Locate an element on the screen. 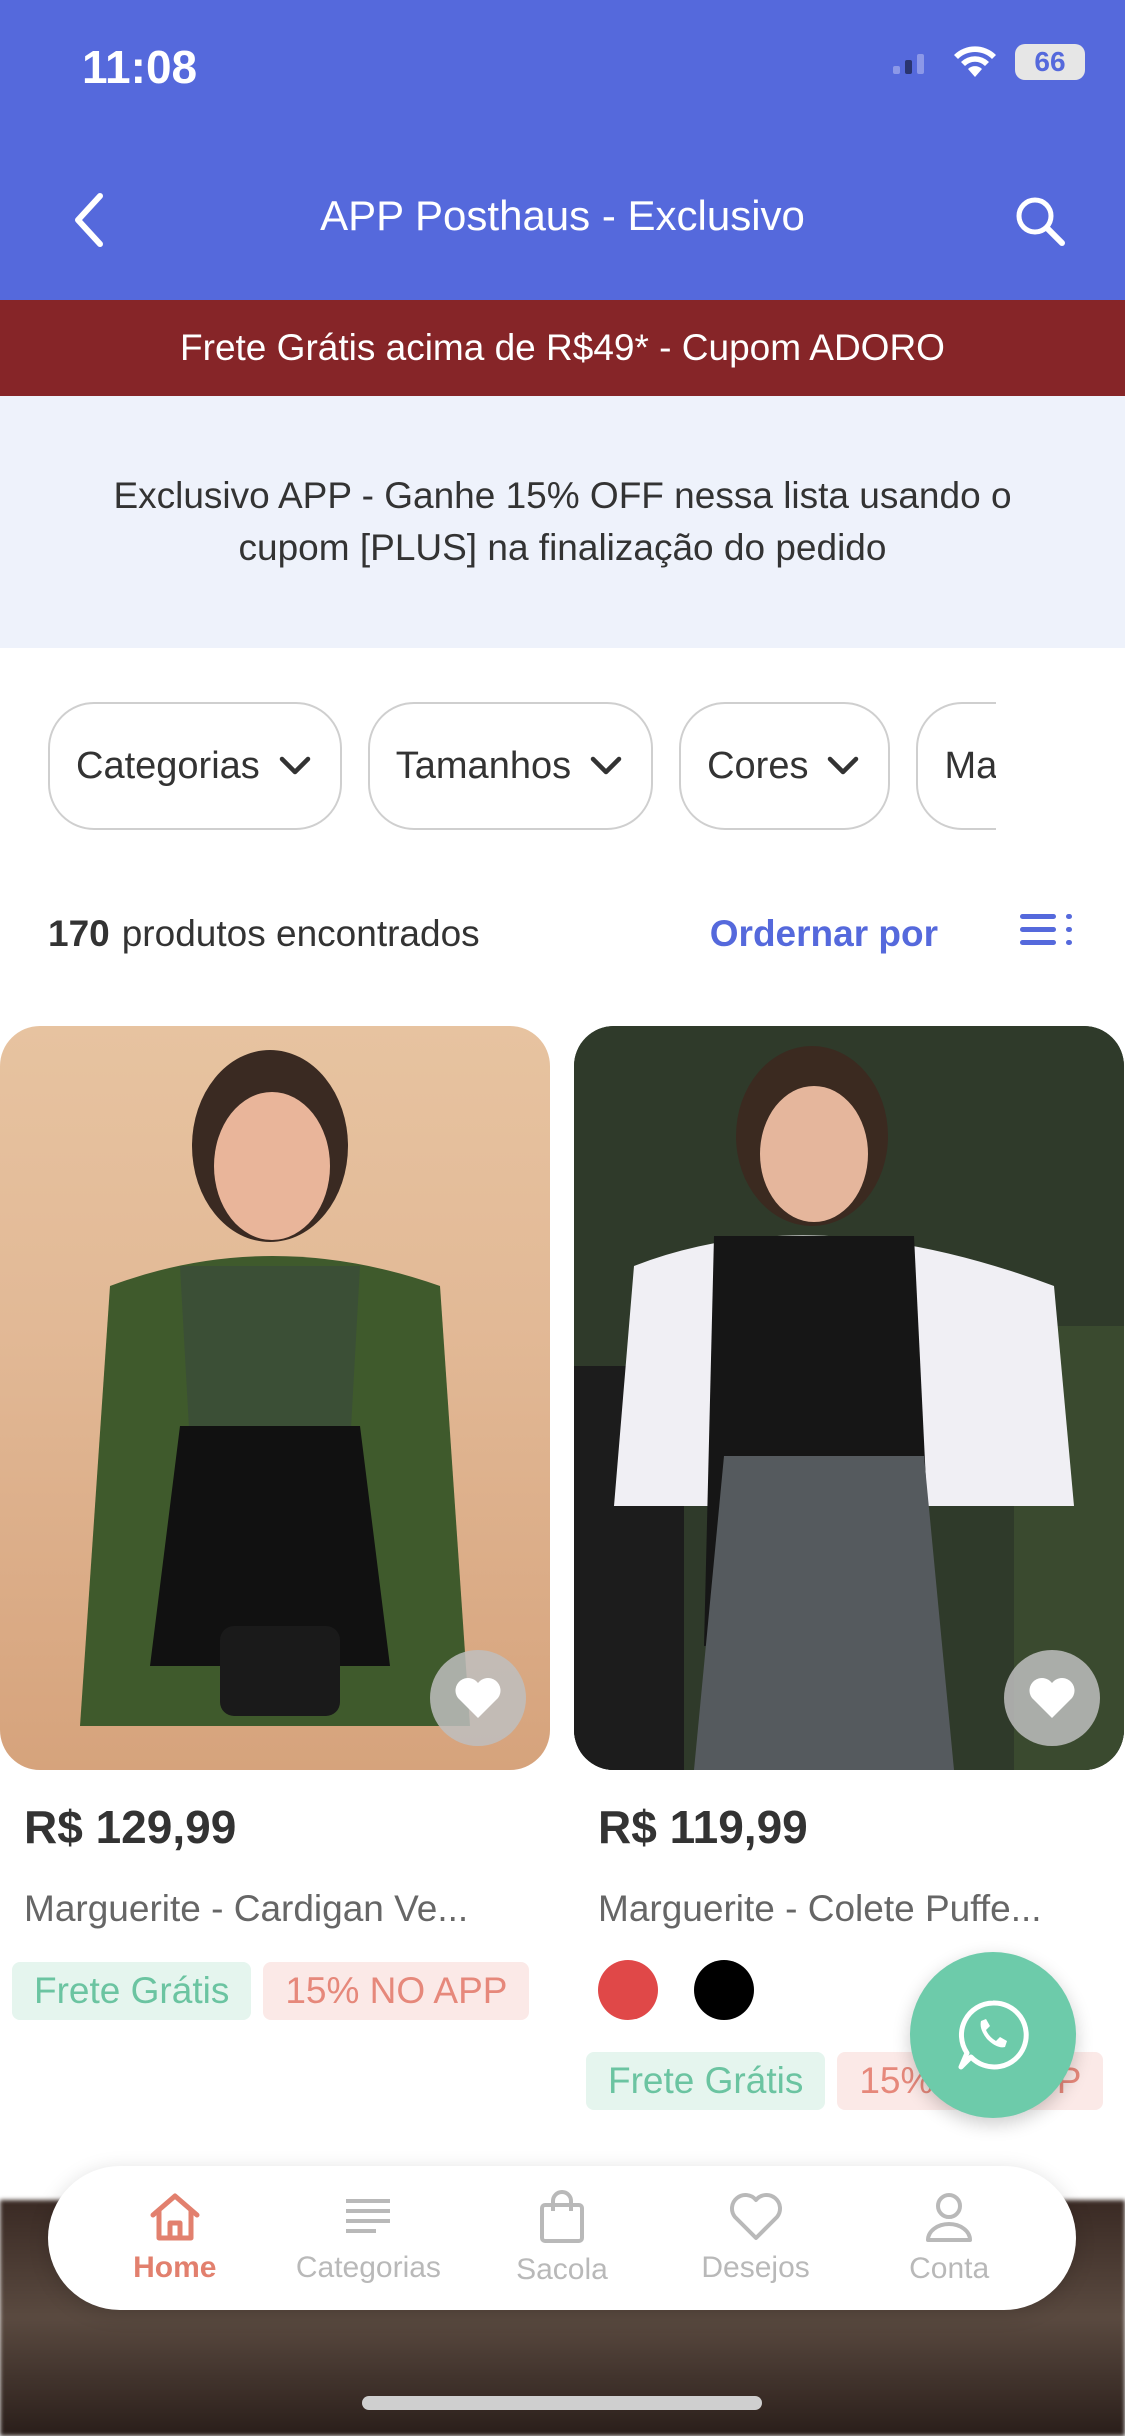  filter-chips: Categorias Tamanhos Cores Marc is located at coordinates (522, 766).